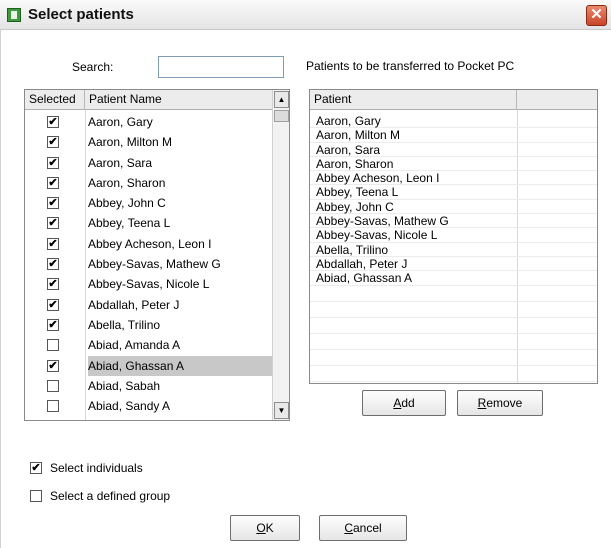 The height and width of the screenshot is (548, 611). What do you see at coordinates (453, 278) in the screenshot?
I see `transfer-row: Abiad, Ghassan A` at bounding box center [453, 278].